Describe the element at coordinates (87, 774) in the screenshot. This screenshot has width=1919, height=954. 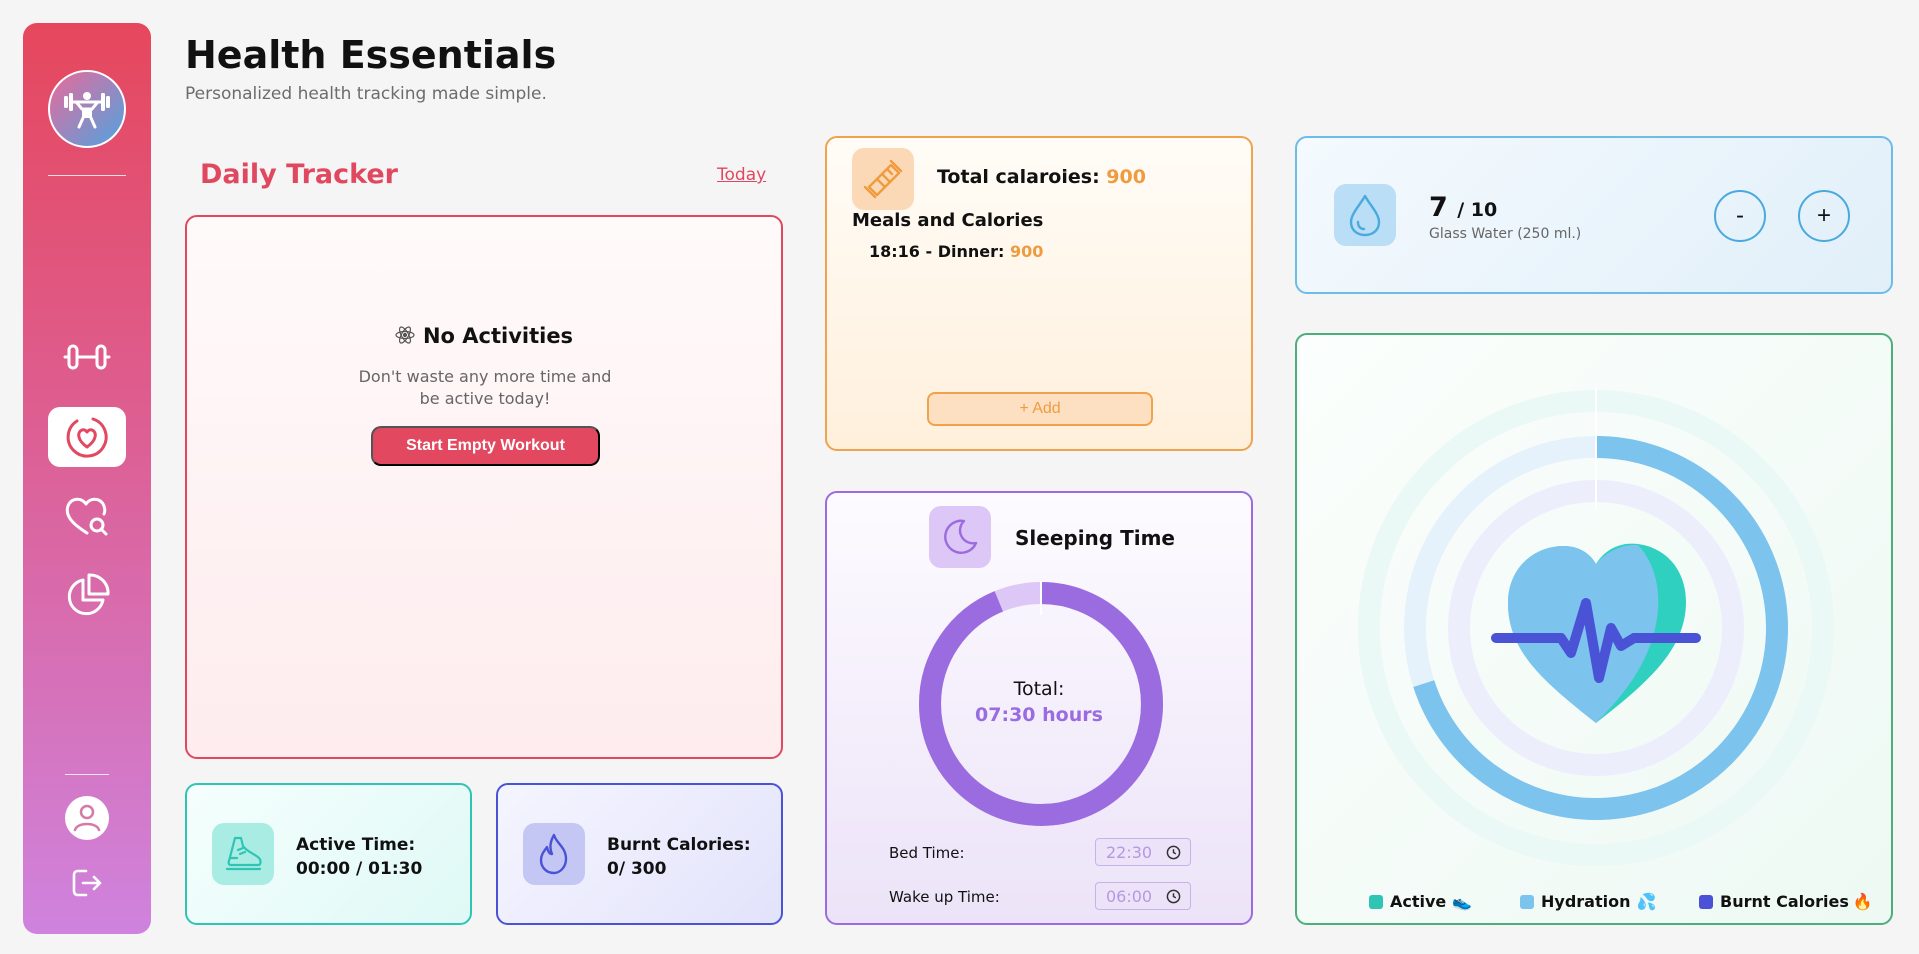
I see `sidebar-divider-bottom` at that location.